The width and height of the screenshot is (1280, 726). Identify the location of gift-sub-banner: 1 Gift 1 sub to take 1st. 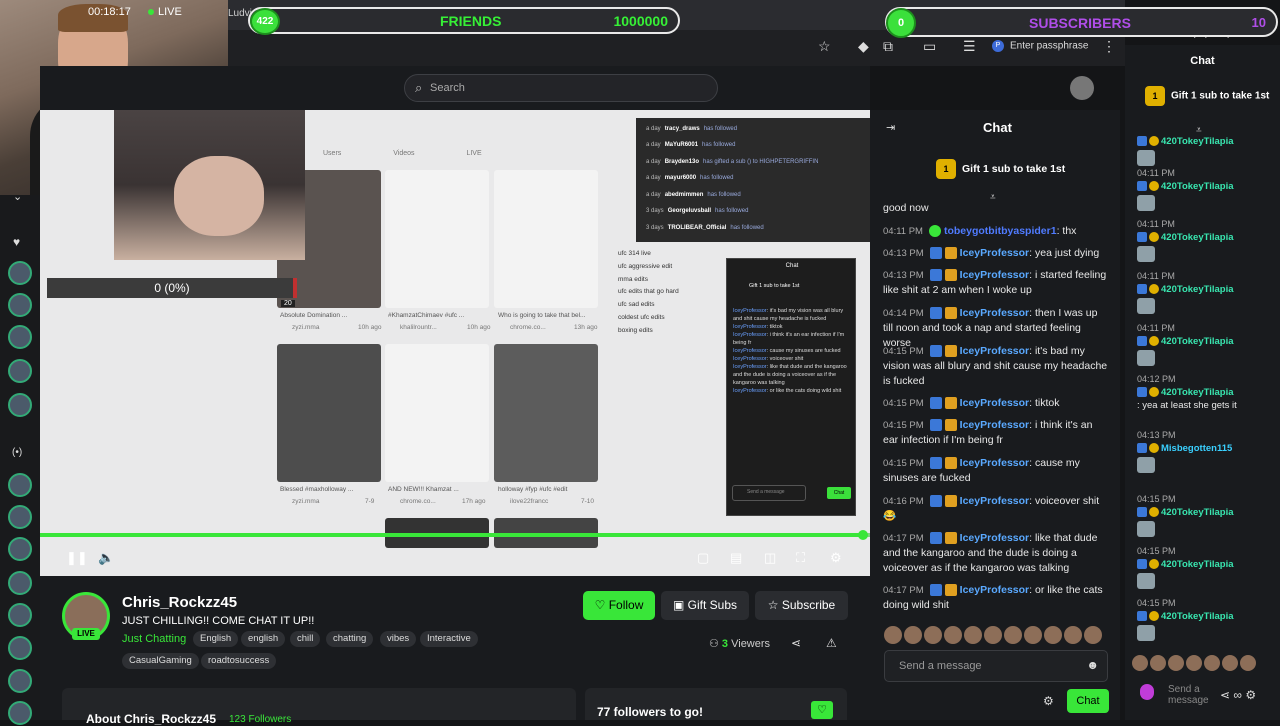
(1000, 169).